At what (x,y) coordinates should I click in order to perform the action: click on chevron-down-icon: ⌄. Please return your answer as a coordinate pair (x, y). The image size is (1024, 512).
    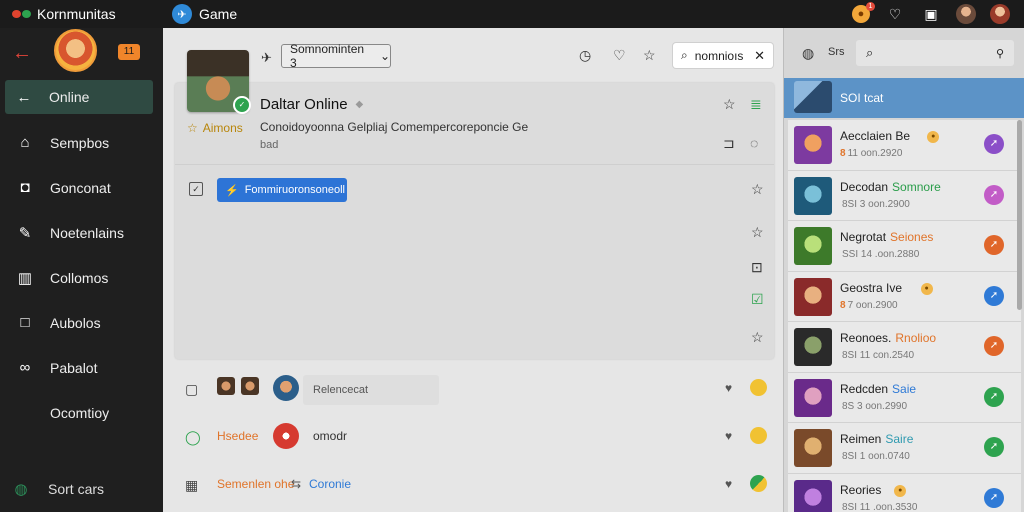
    Looking at the image, I should click on (384, 56).